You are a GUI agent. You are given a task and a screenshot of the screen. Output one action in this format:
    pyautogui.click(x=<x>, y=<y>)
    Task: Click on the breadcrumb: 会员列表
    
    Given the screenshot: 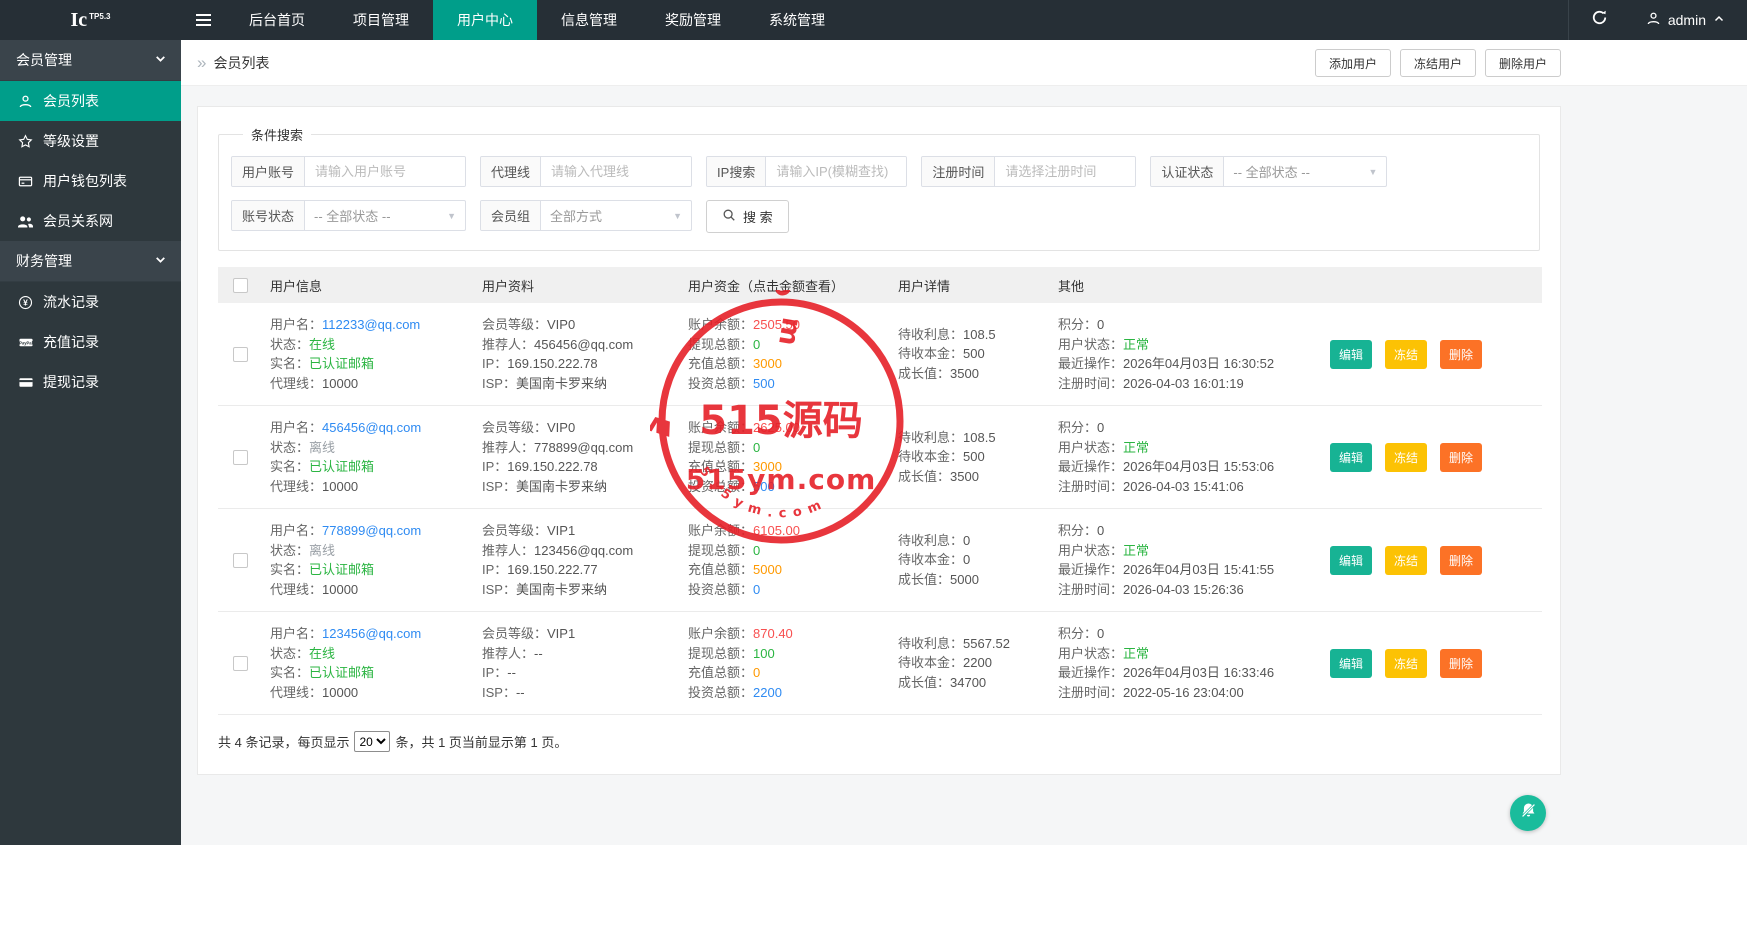 What is the action you would take?
    pyautogui.click(x=241, y=62)
    